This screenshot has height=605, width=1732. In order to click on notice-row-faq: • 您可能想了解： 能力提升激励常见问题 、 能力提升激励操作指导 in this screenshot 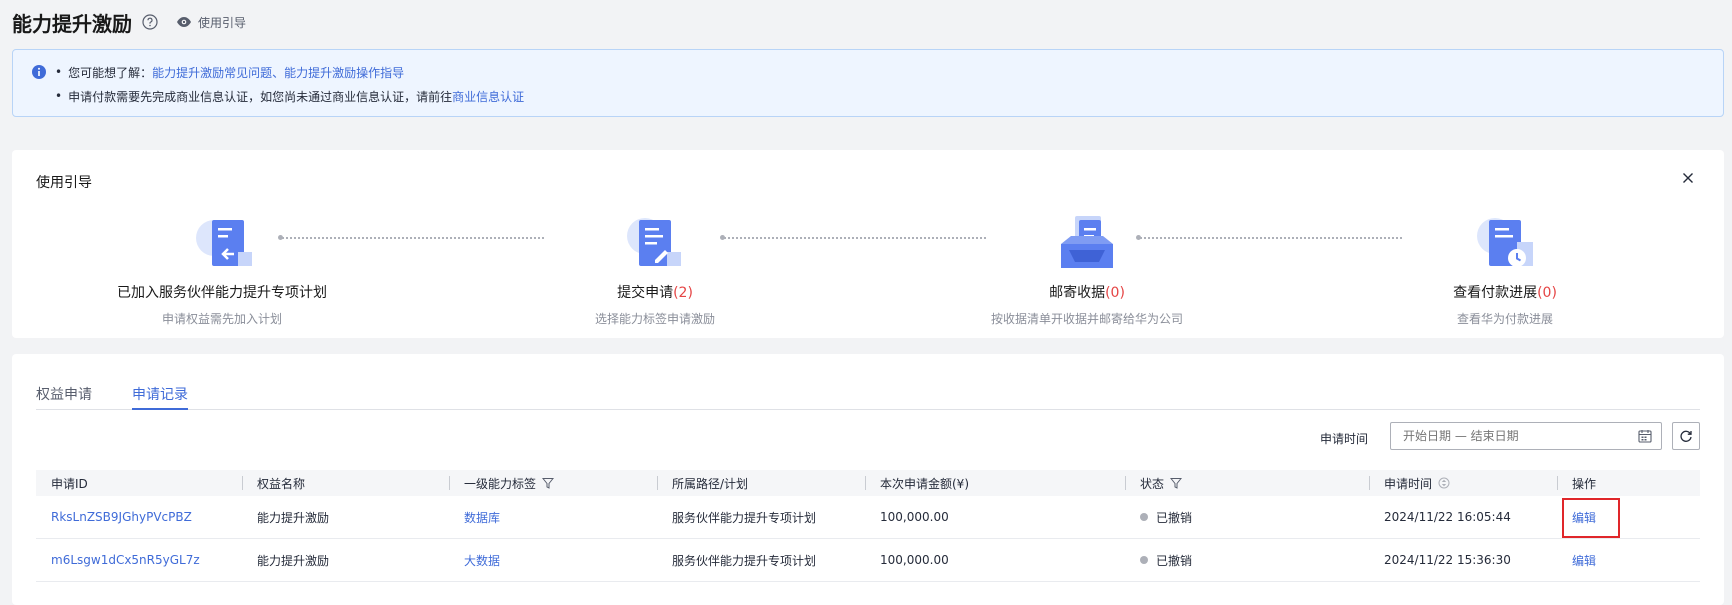, I will do `click(868, 72)`.